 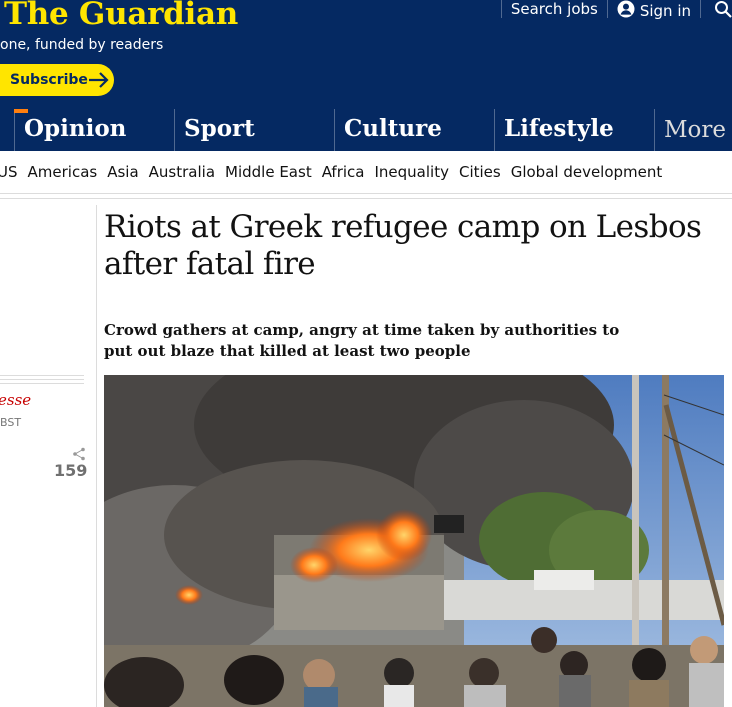 I want to click on pillar-opinion: Opinion, so click(x=94, y=130).